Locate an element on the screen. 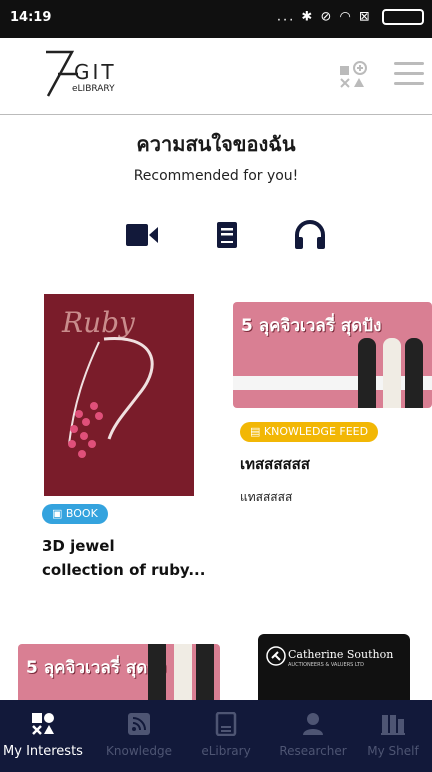 The height and width of the screenshot is (772, 432). shapes-add-button is located at coordinates (353, 75).